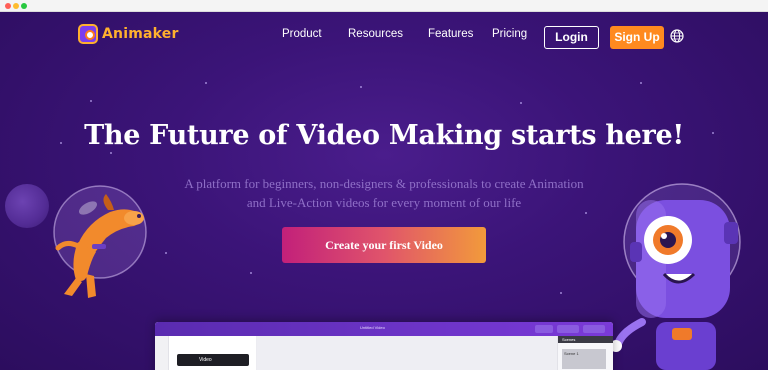 The width and height of the screenshot is (768, 370). What do you see at coordinates (8, 6) in the screenshot?
I see `close-window-dot` at bounding box center [8, 6].